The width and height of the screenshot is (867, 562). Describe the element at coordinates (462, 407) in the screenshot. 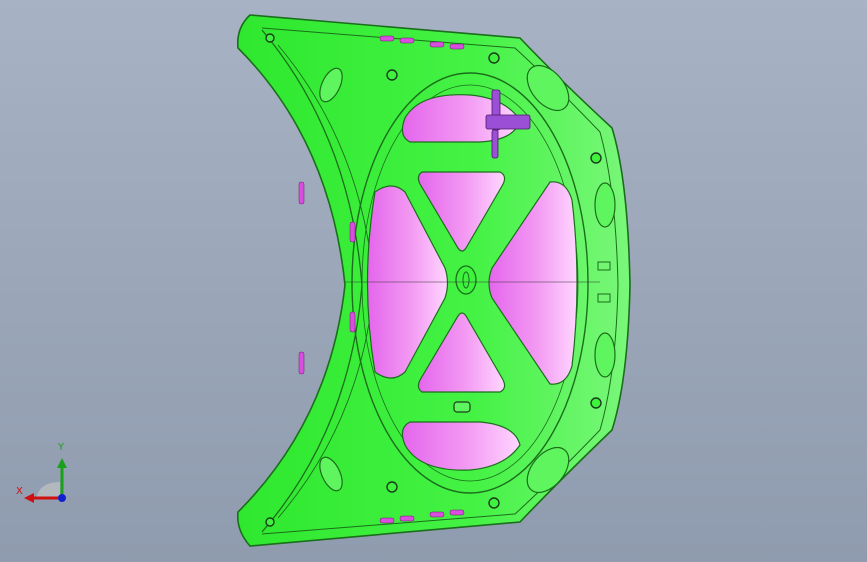

I see `latch-plate` at that location.